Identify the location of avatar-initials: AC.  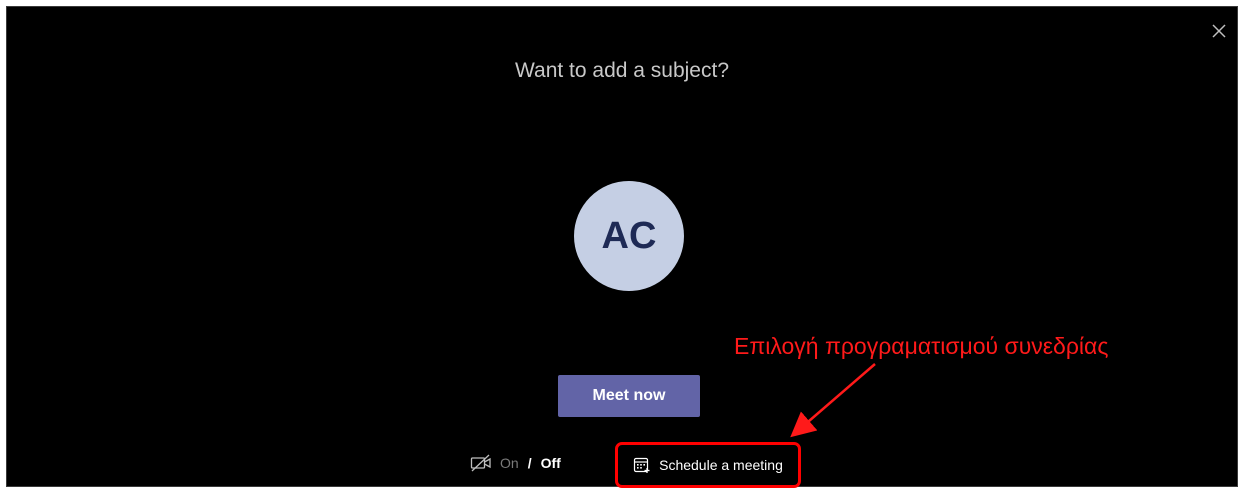
(629, 235).